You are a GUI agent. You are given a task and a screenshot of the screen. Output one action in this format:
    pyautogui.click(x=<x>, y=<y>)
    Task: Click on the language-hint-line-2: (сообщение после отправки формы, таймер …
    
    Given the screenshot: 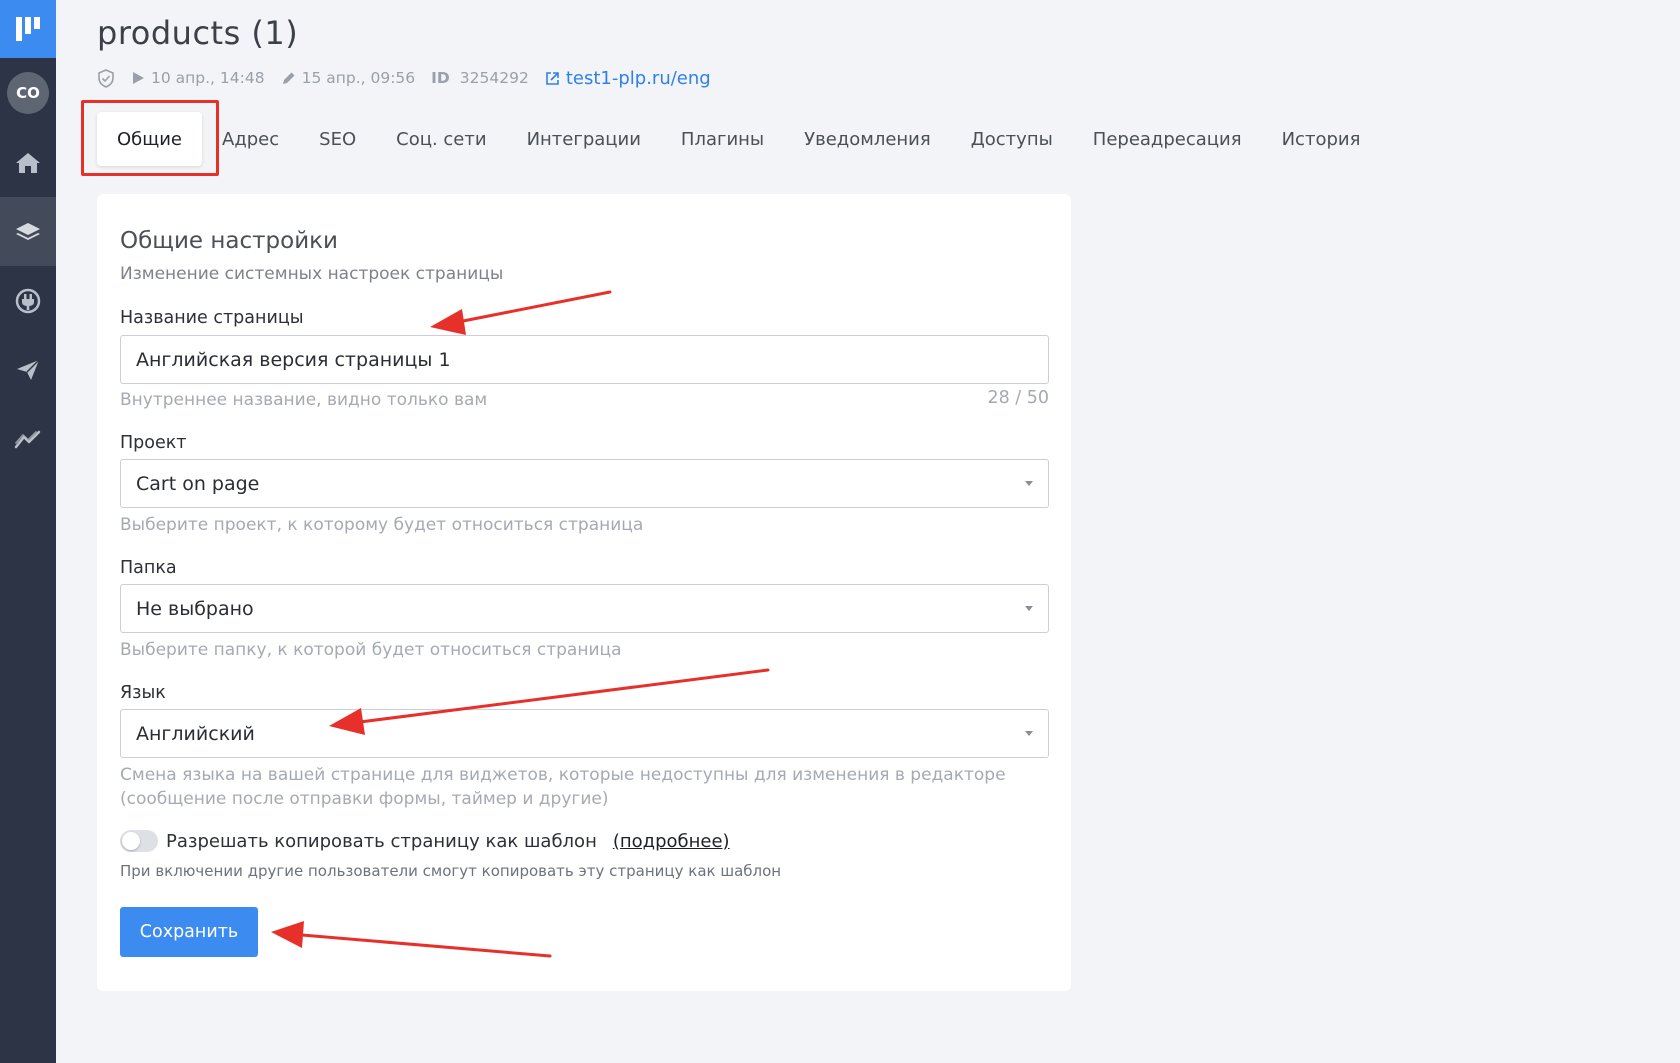 What is the action you would take?
    pyautogui.click(x=364, y=799)
    